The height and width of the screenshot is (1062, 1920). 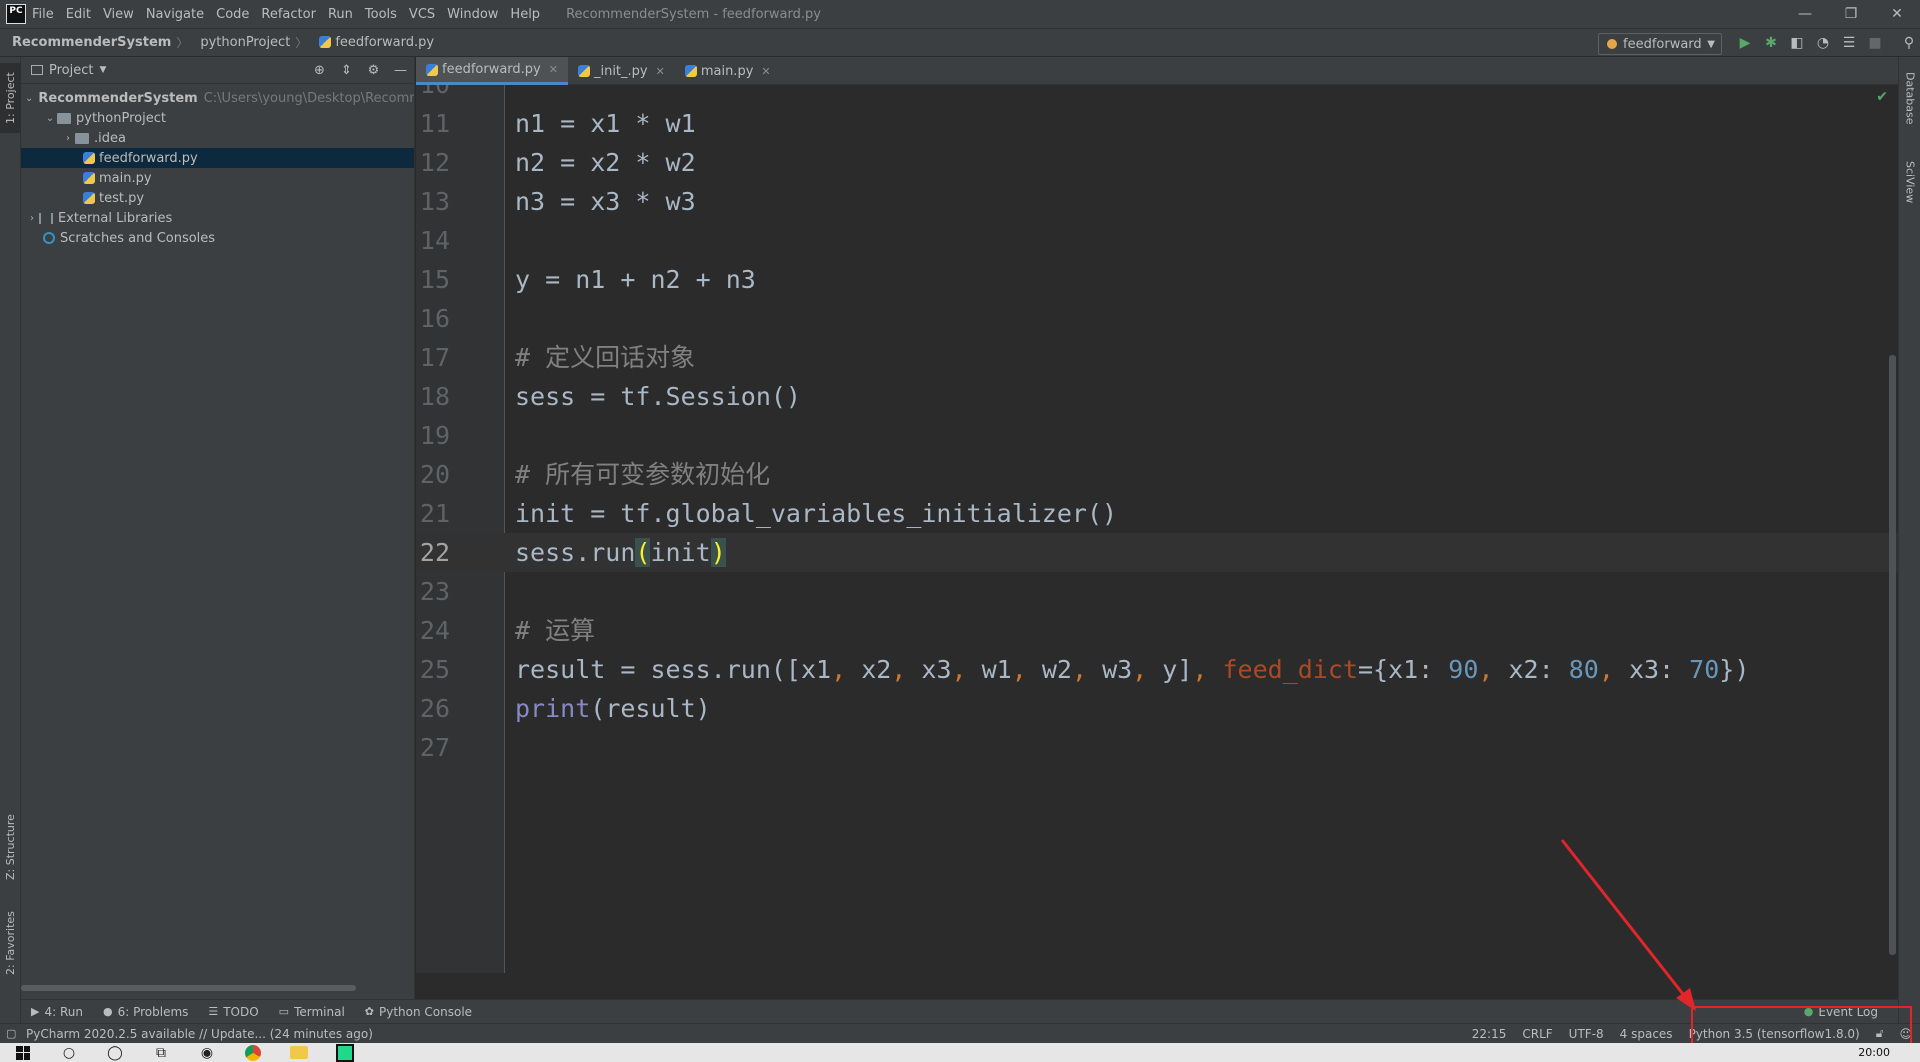 What do you see at coordinates (400, 70) in the screenshot?
I see `hide-panel-icon: —` at bounding box center [400, 70].